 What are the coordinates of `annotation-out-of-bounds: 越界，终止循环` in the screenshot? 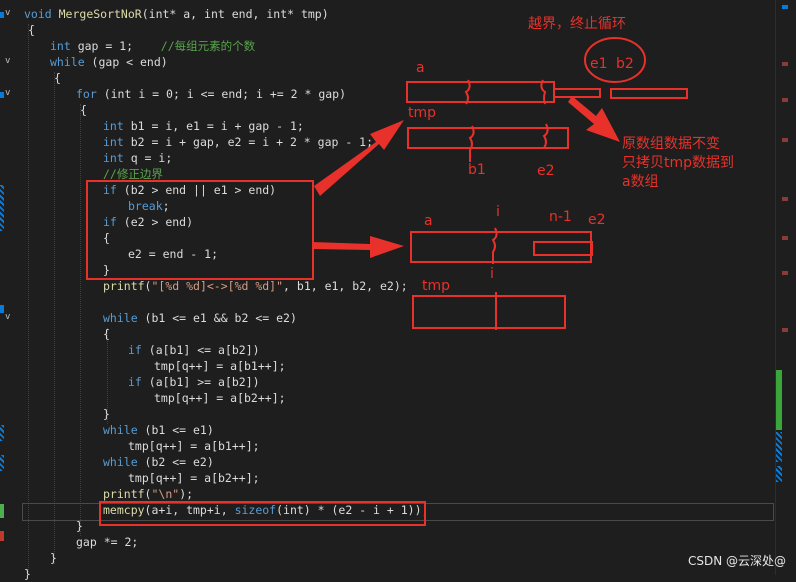 It's located at (577, 24).